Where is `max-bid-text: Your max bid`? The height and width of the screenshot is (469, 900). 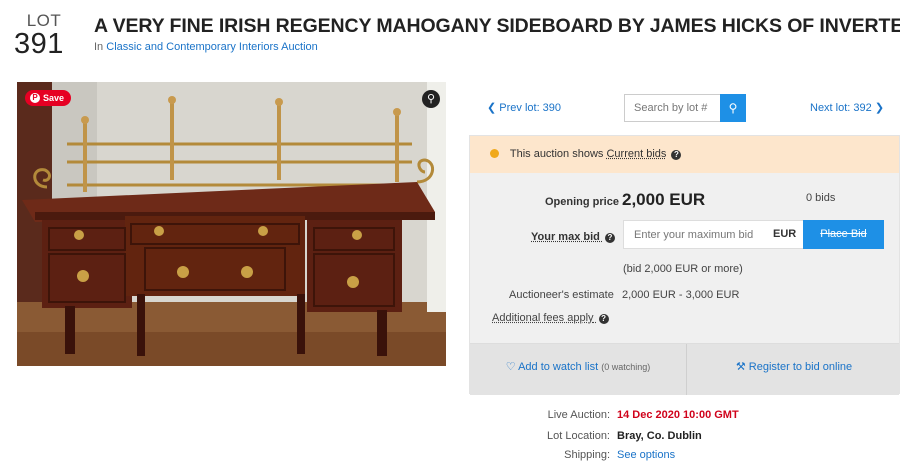
max-bid-text: Your max bid is located at coordinates (565, 237).